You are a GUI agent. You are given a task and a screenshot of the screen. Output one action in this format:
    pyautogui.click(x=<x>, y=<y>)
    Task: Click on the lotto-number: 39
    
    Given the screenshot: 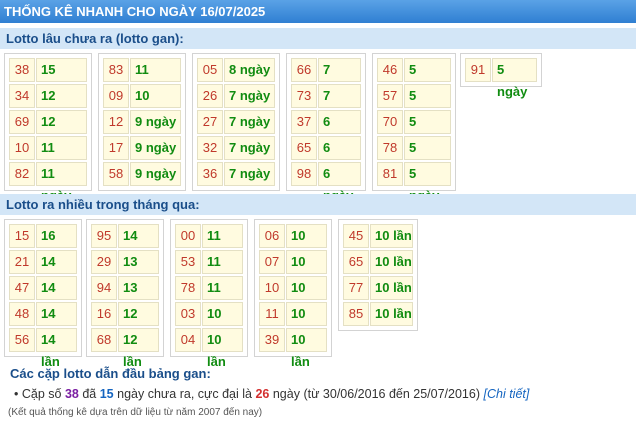 What is the action you would take?
    pyautogui.click(x=272, y=340)
    